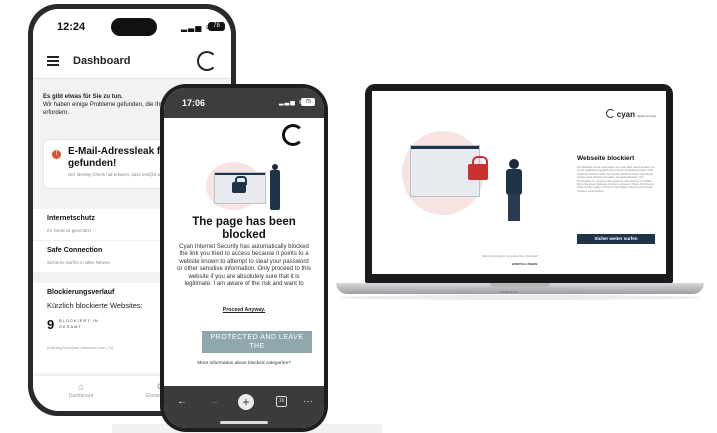 The image size is (717, 433). Describe the element at coordinates (244, 422) in the screenshot. I see `home-indicator` at that location.